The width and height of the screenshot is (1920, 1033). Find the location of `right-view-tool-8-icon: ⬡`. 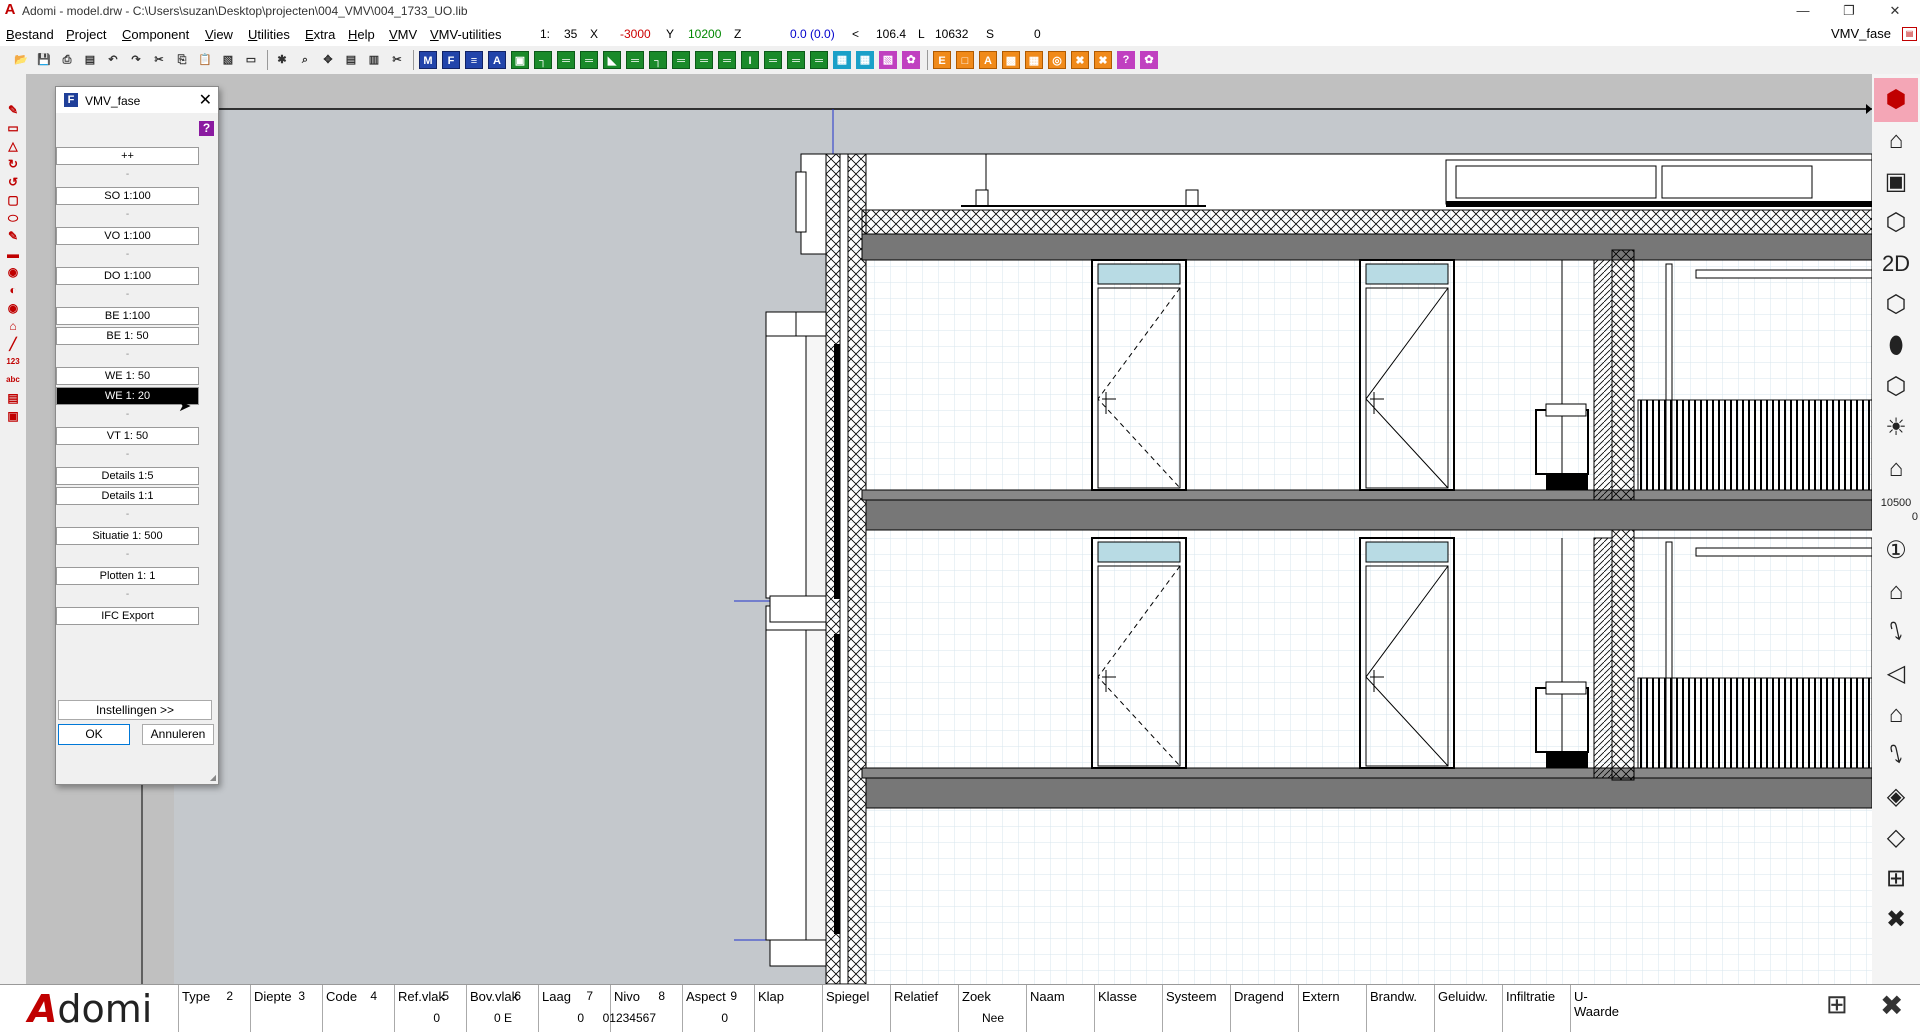

right-view-tool-8-icon: ⬡ is located at coordinates (1896, 387).